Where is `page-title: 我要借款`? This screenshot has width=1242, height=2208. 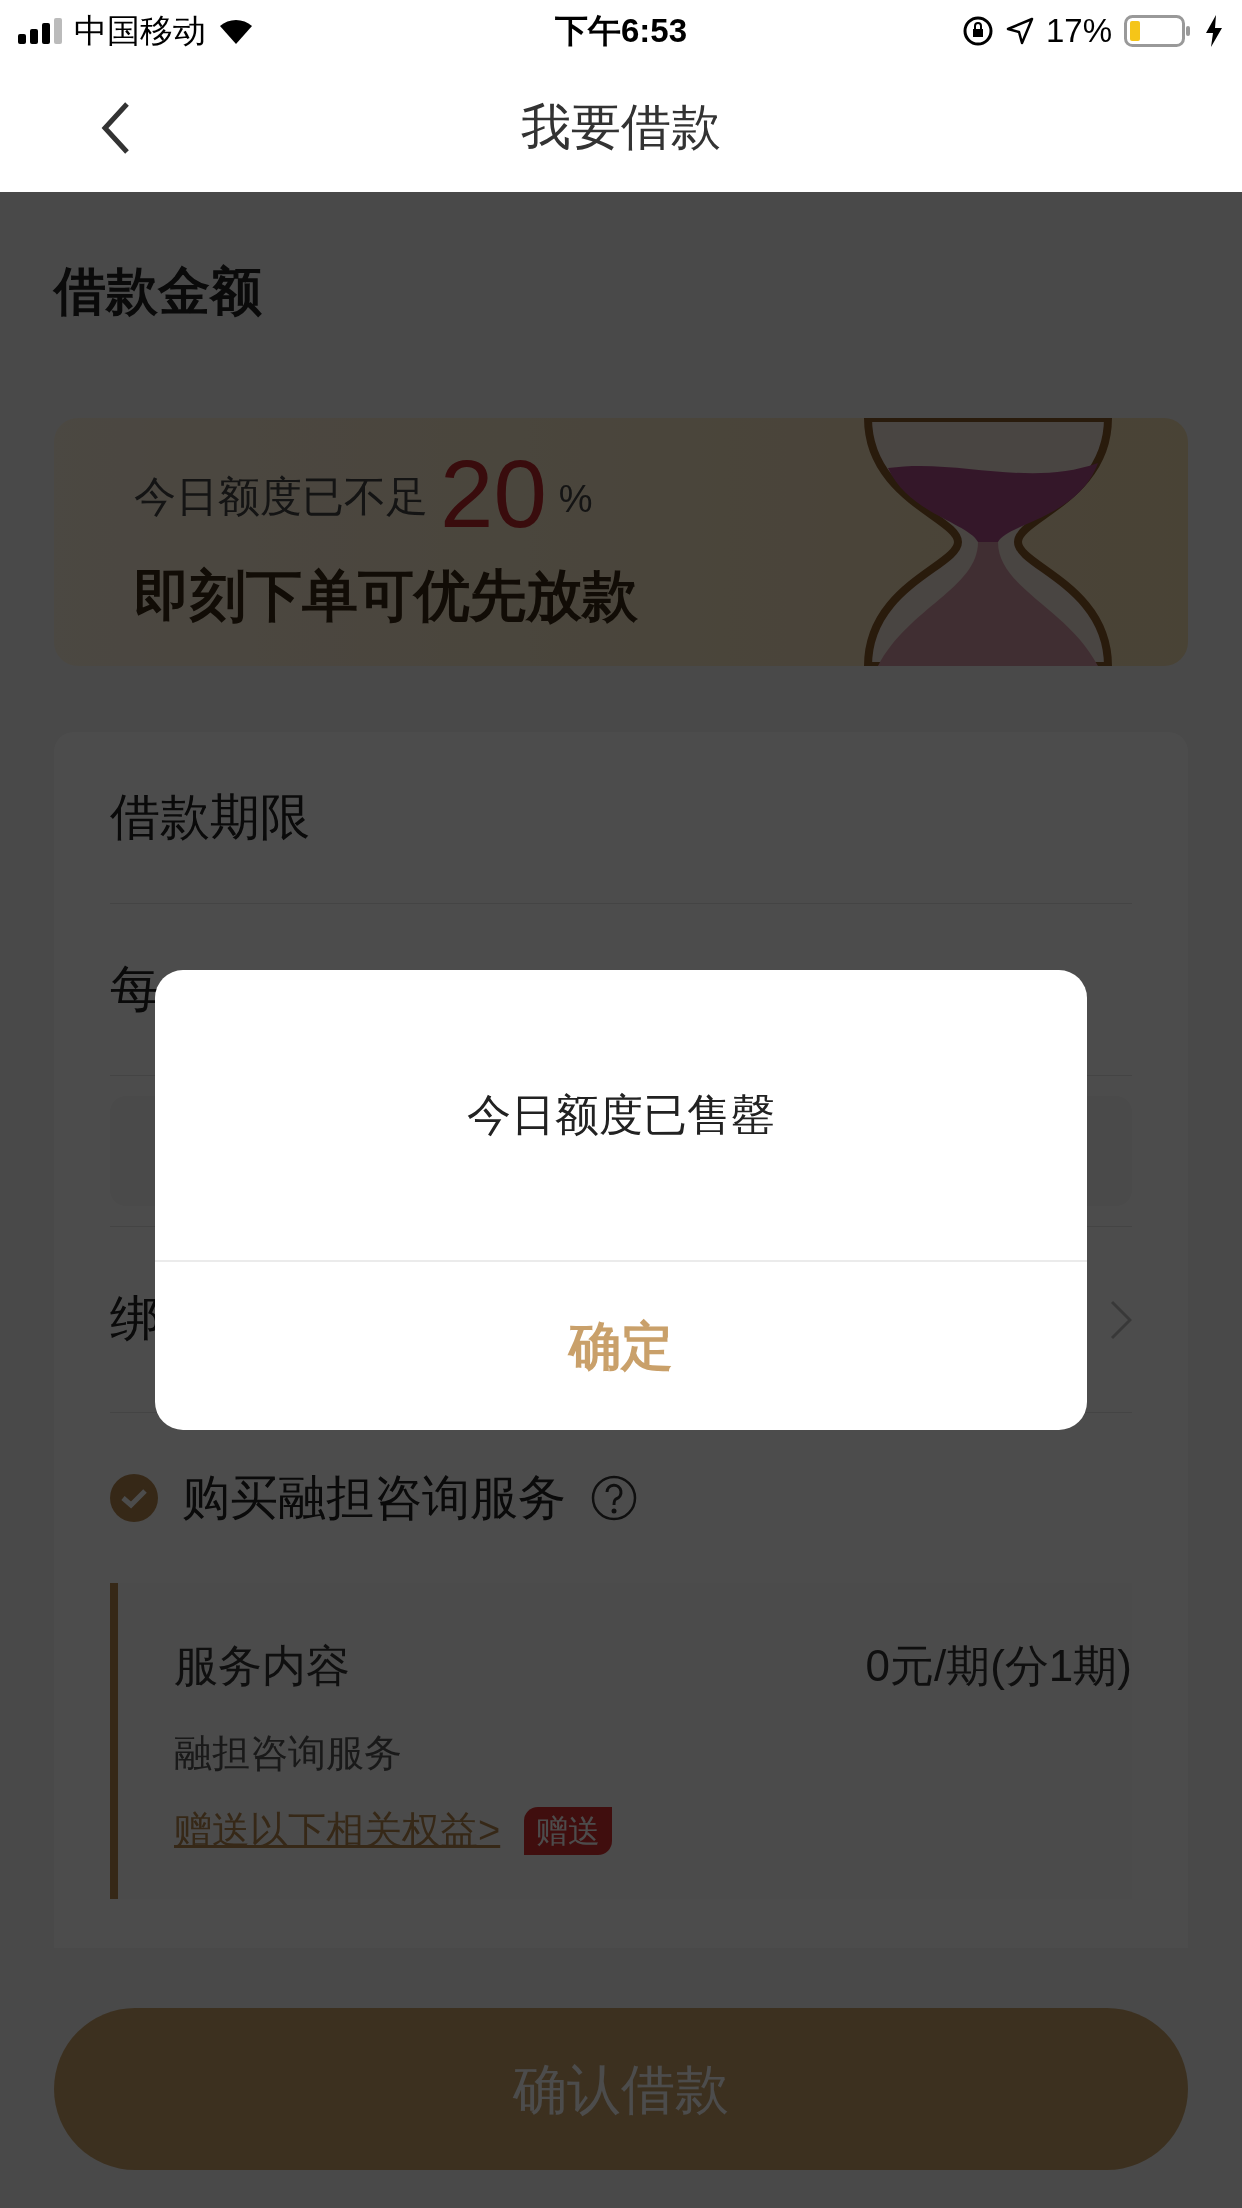
page-title: 我要借款 is located at coordinates (621, 127).